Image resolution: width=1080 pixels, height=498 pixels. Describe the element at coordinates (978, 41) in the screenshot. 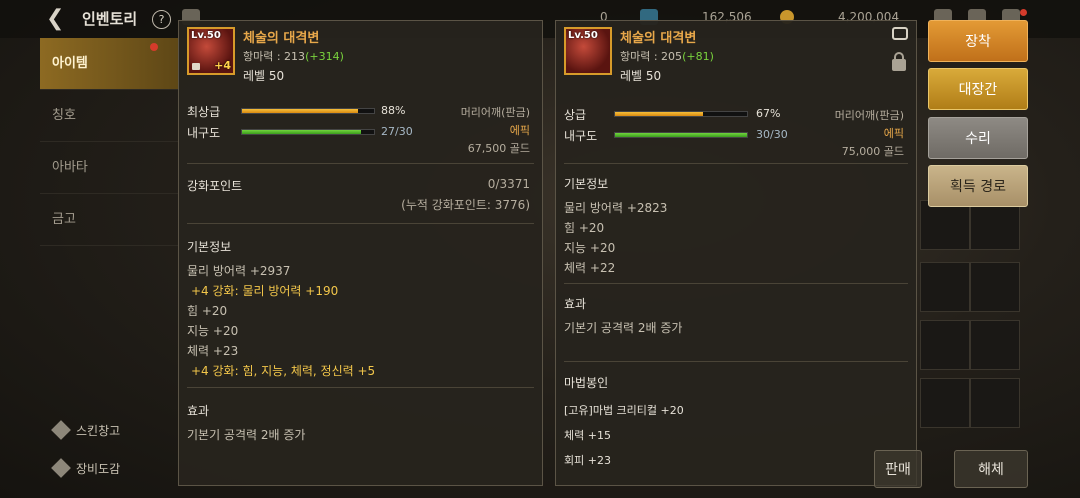

I see `equip-button: 장착` at that location.